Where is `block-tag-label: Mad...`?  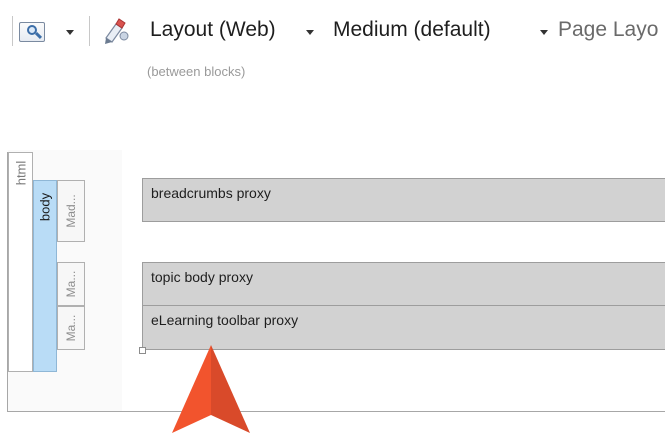
block-tag-label: Mad... is located at coordinates (71, 211).